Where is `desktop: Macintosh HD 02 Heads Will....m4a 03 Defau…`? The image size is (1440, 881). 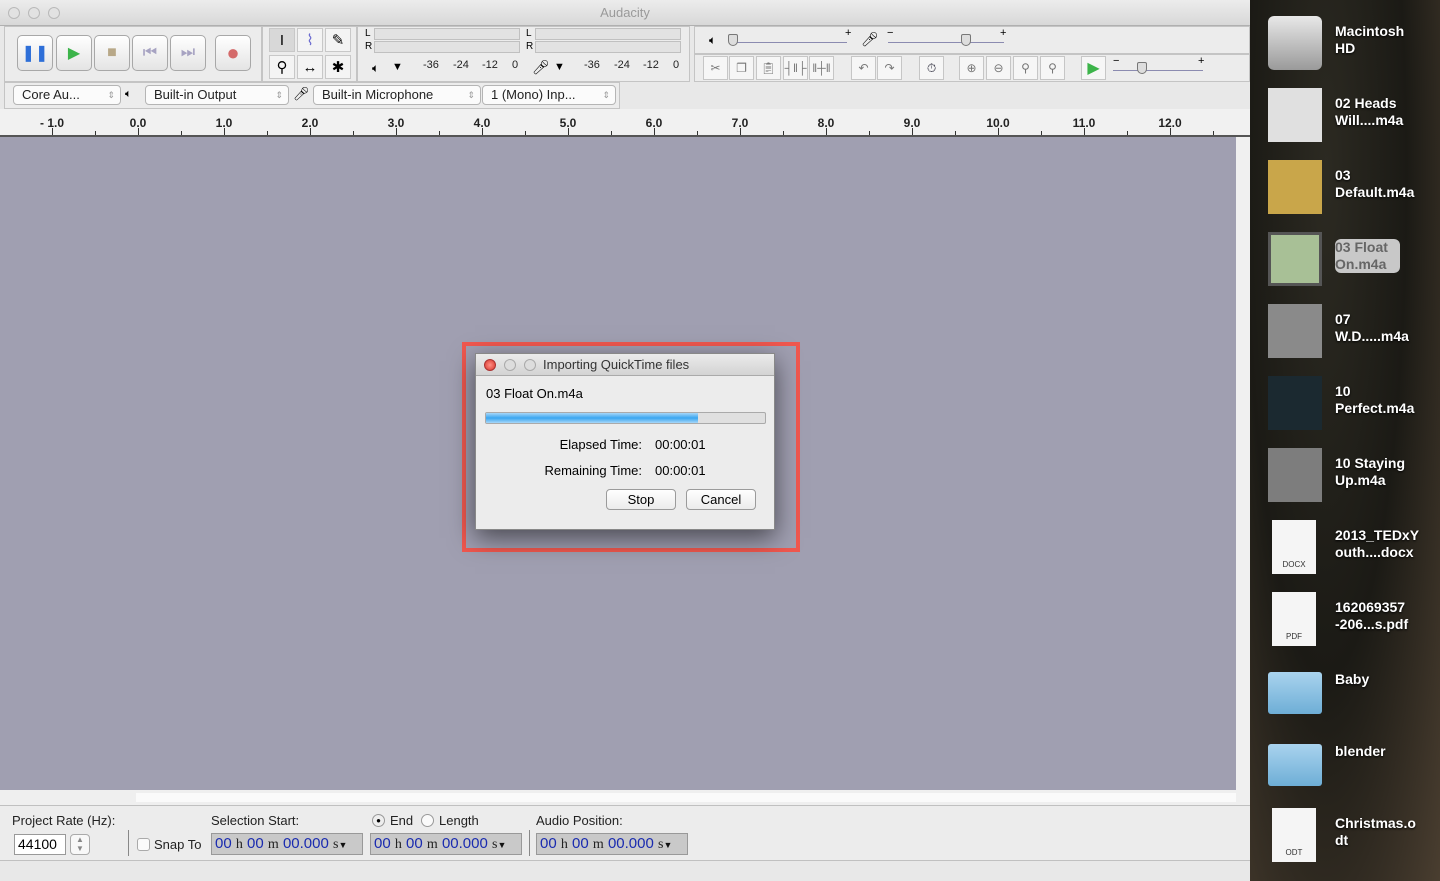
desktop: Macintosh HD 02 Heads Will....m4a 03 Defau… is located at coordinates (1345, 440).